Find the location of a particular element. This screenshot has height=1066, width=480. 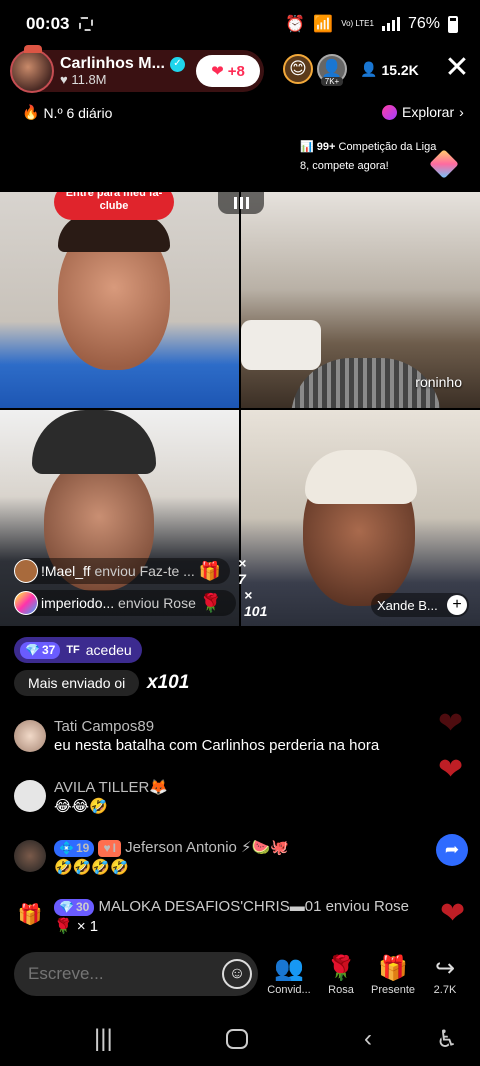

explore-button: Explorar › is located at coordinates (423, 112).